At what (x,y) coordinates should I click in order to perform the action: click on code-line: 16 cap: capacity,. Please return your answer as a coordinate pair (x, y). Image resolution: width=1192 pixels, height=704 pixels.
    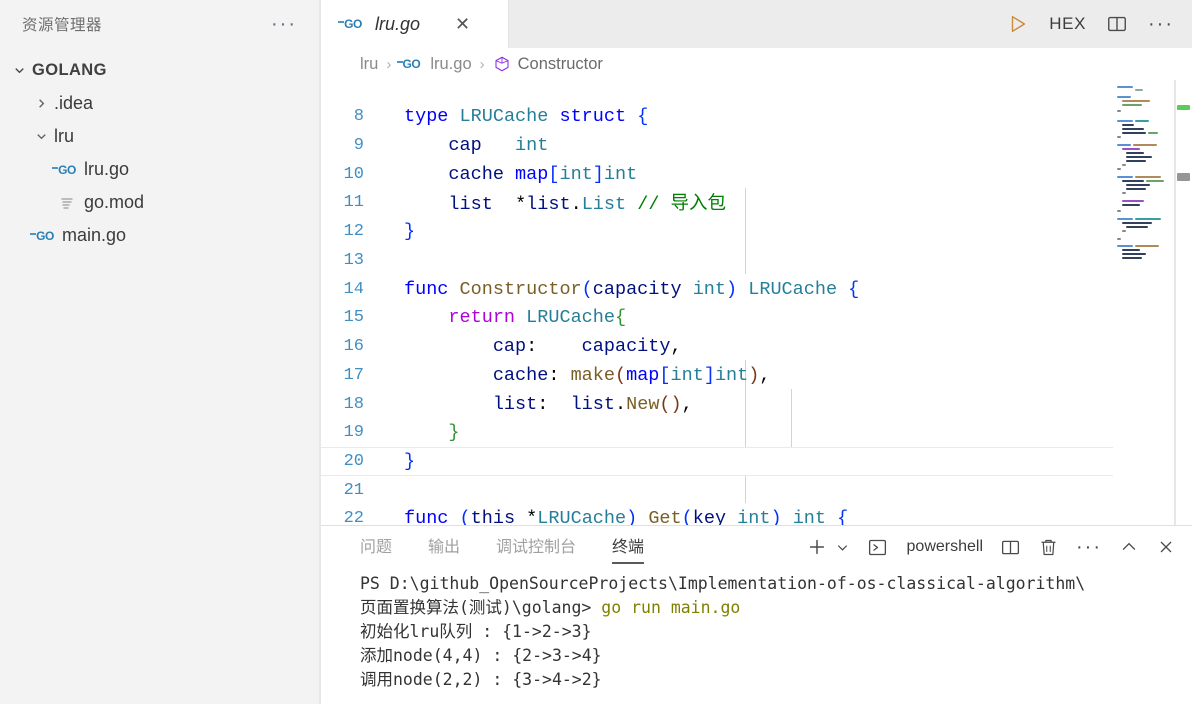
    Looking at the image, I should click on (756, 346).